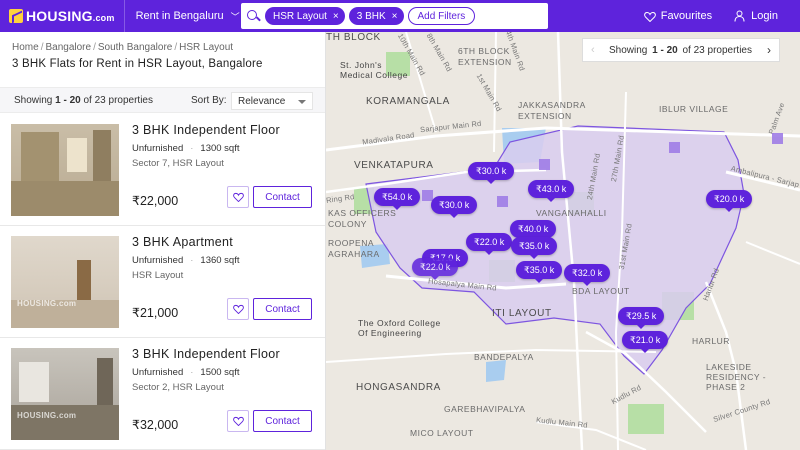 This screenshot has height=450, width=800. What do you see at coordinates (485, 56) in the screenshot?
I see `map-label-6th-block: 6TH BLOCK EXTENSION` at bounding box center [485, 56].